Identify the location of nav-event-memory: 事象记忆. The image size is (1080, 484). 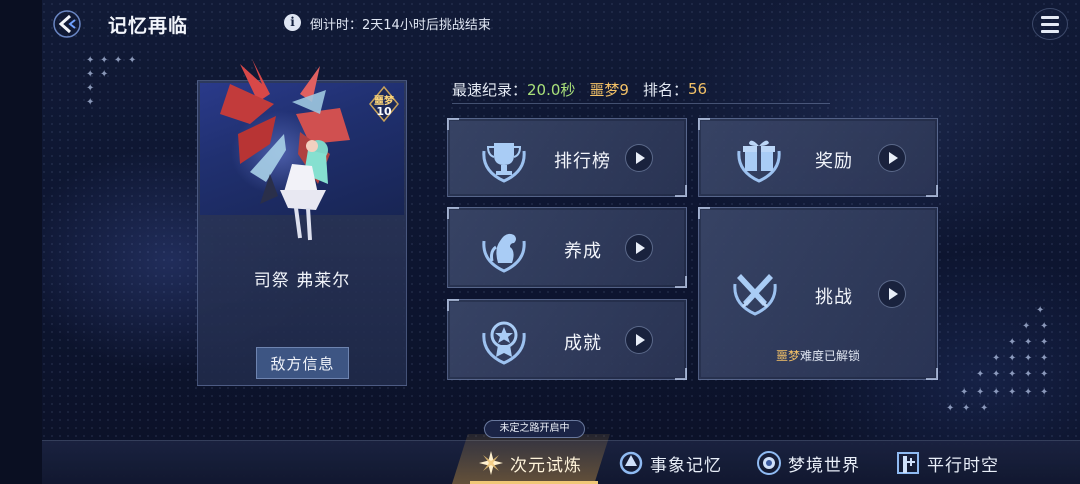
(670, 463).